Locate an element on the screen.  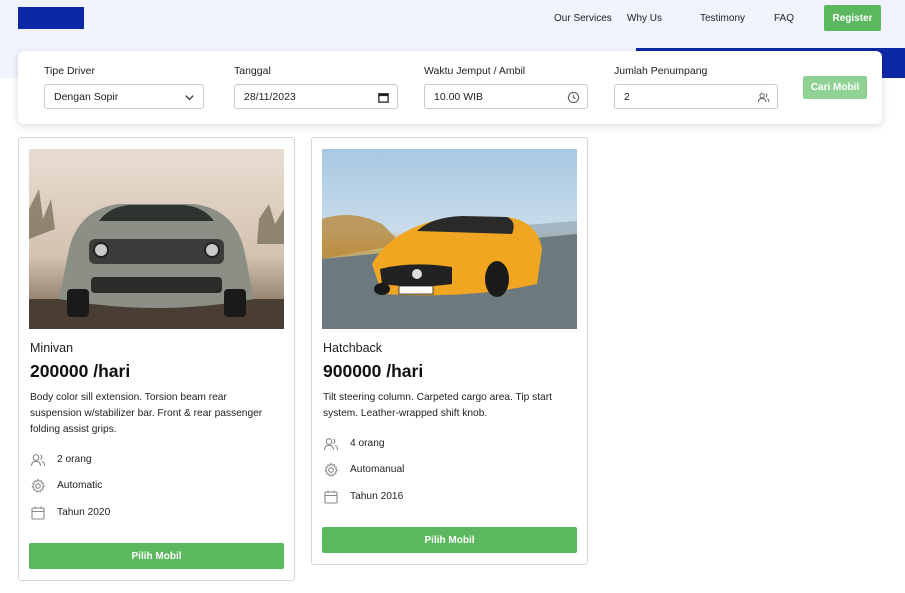
capacity-spec: 2 orang is located at coordinates (61, 459).